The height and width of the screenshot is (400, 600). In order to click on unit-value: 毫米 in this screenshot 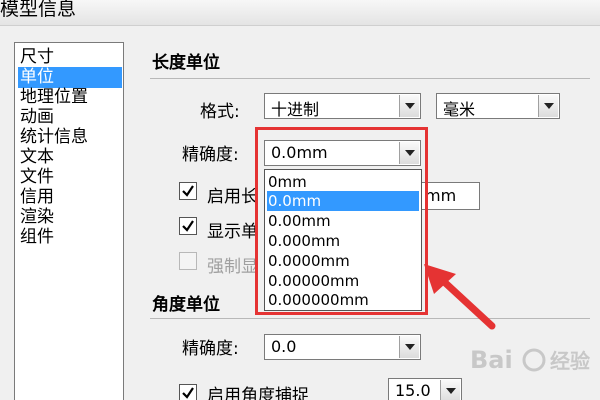, I will do `click(459, 109)`.